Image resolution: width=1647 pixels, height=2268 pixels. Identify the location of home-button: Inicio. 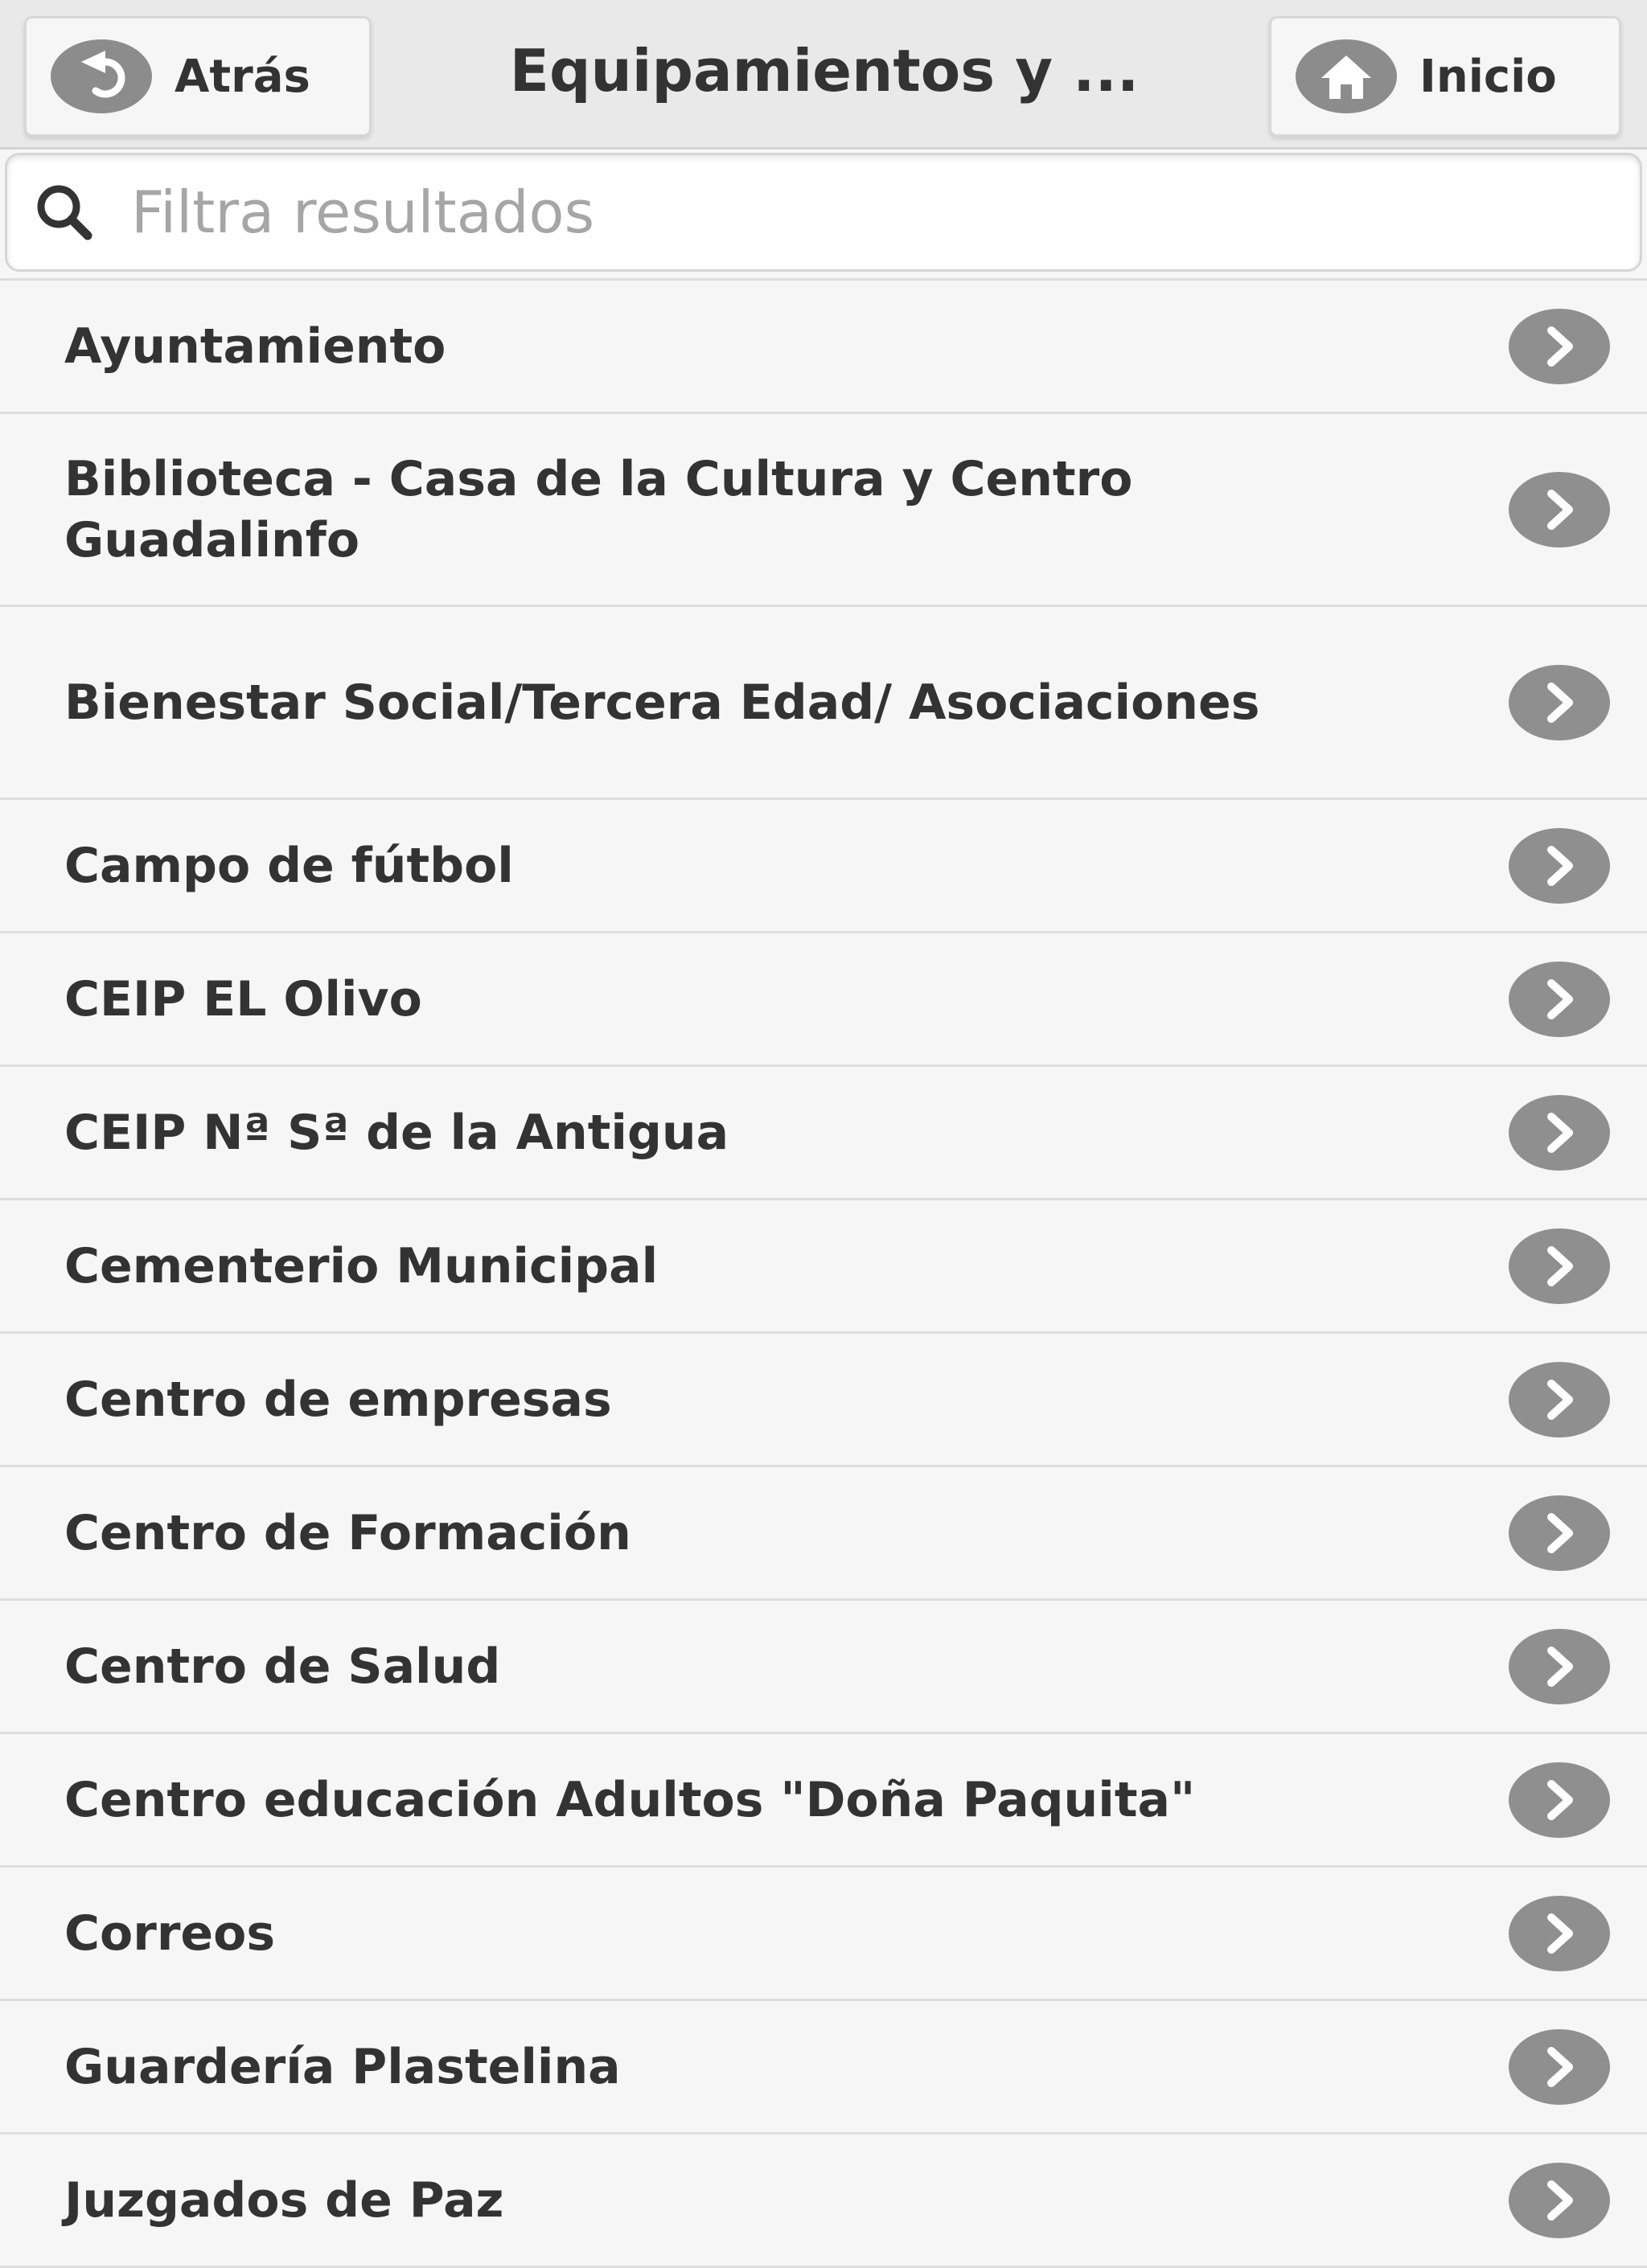
(1445, 76).